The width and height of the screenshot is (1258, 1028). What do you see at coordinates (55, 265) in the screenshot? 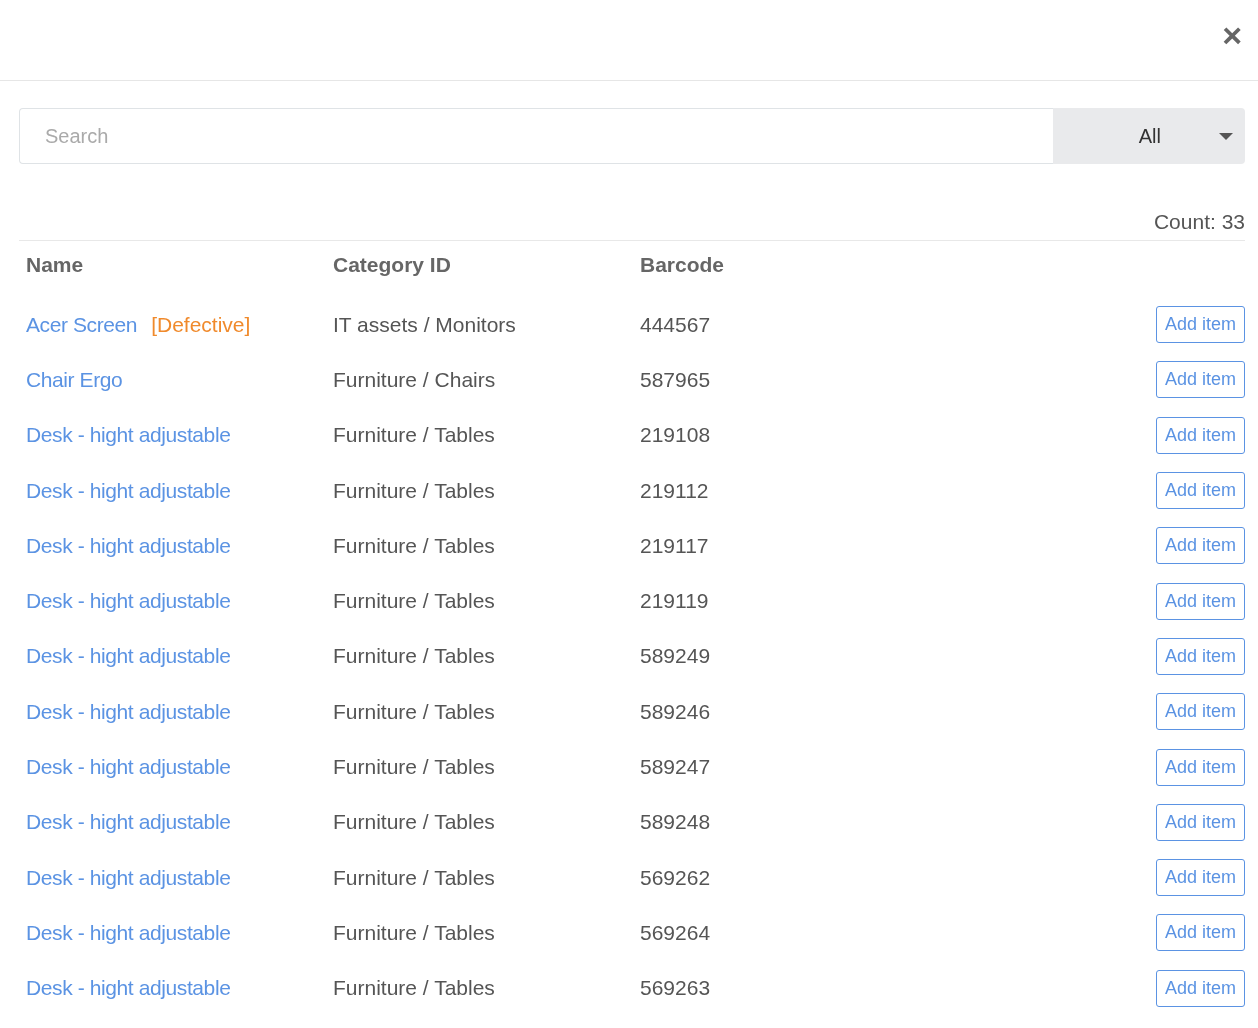
I see `column-header: Name` at bounding box center [55, 265].